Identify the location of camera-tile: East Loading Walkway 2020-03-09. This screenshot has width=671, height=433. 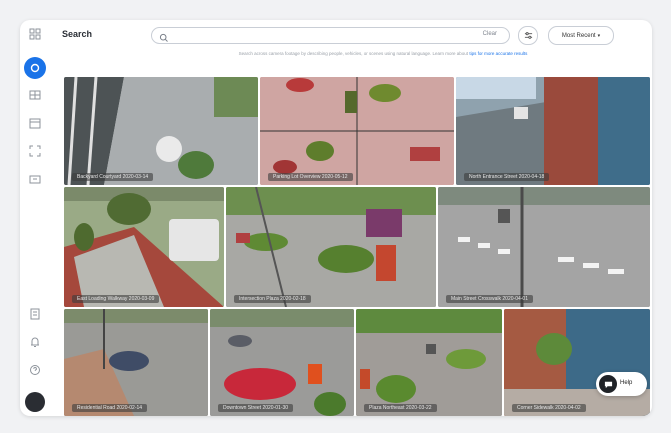
(144, 247).